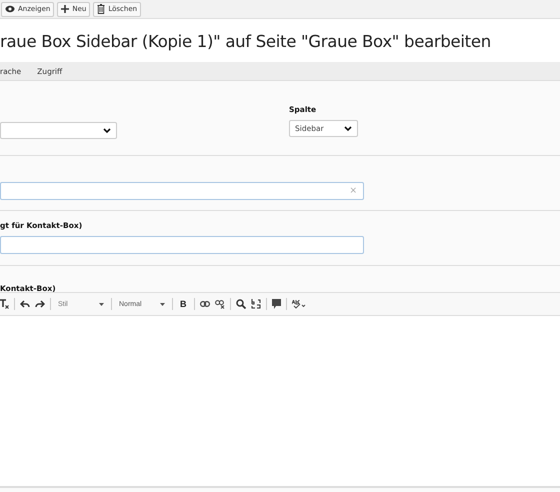 The image size is (560, 492). Describe the element at coordinates (25, 304) in the screenshot. I see `undo-icon` at that location.